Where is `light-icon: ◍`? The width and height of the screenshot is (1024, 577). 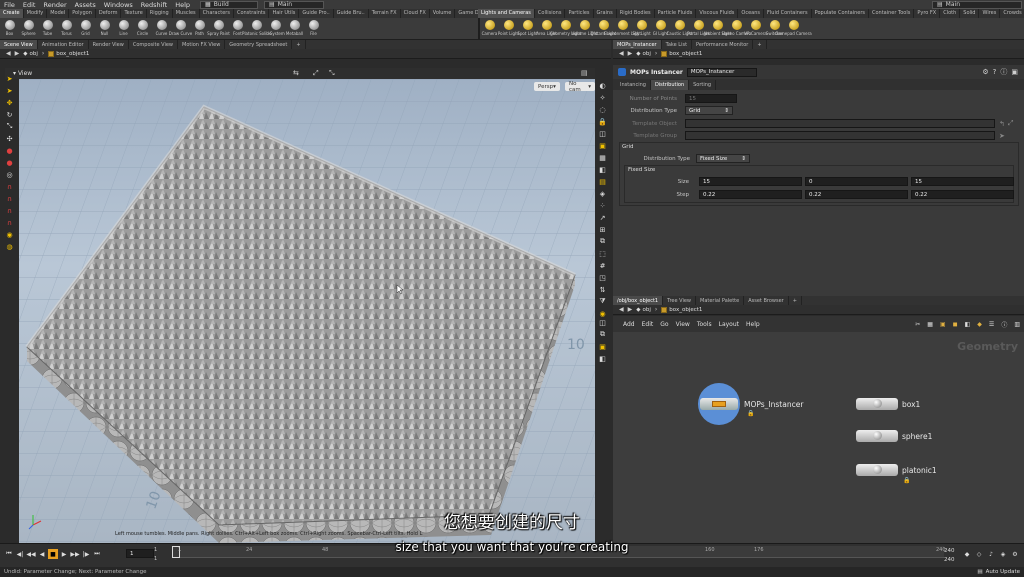 light-icon: ◍ is located at coordinates (9, 246).